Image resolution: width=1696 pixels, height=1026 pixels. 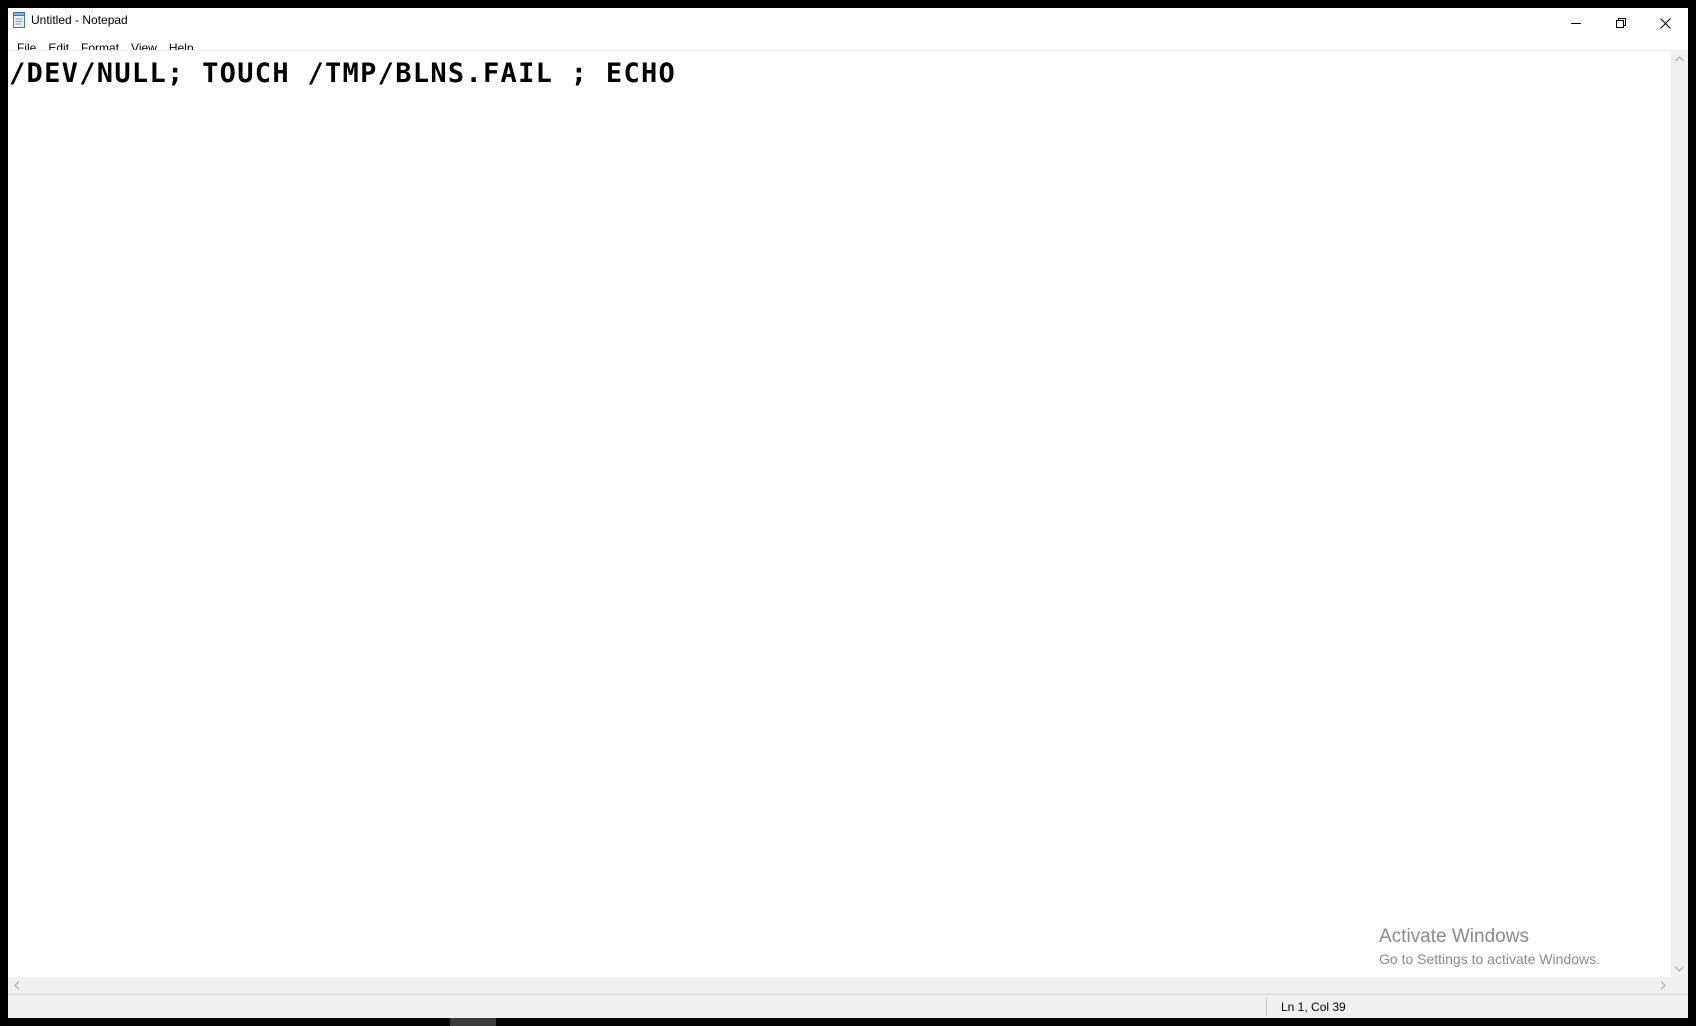 I want to click on status-bar: Ln 1, Col 39, so click(x=848, y=1006).